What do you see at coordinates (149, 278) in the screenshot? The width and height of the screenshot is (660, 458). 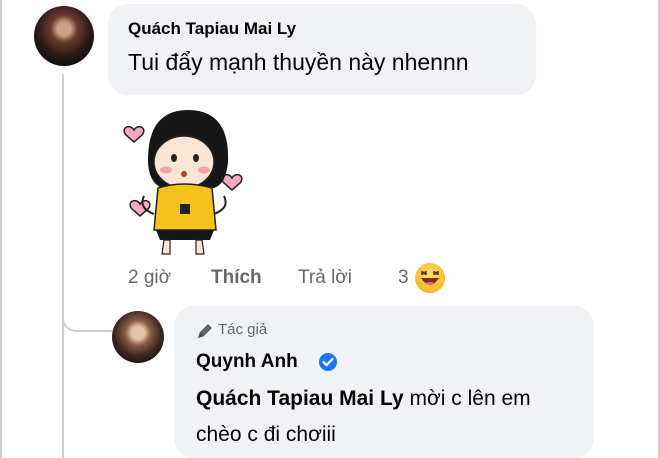 I see `comment-time: 2 giờ` at bounding box center [149, 278].